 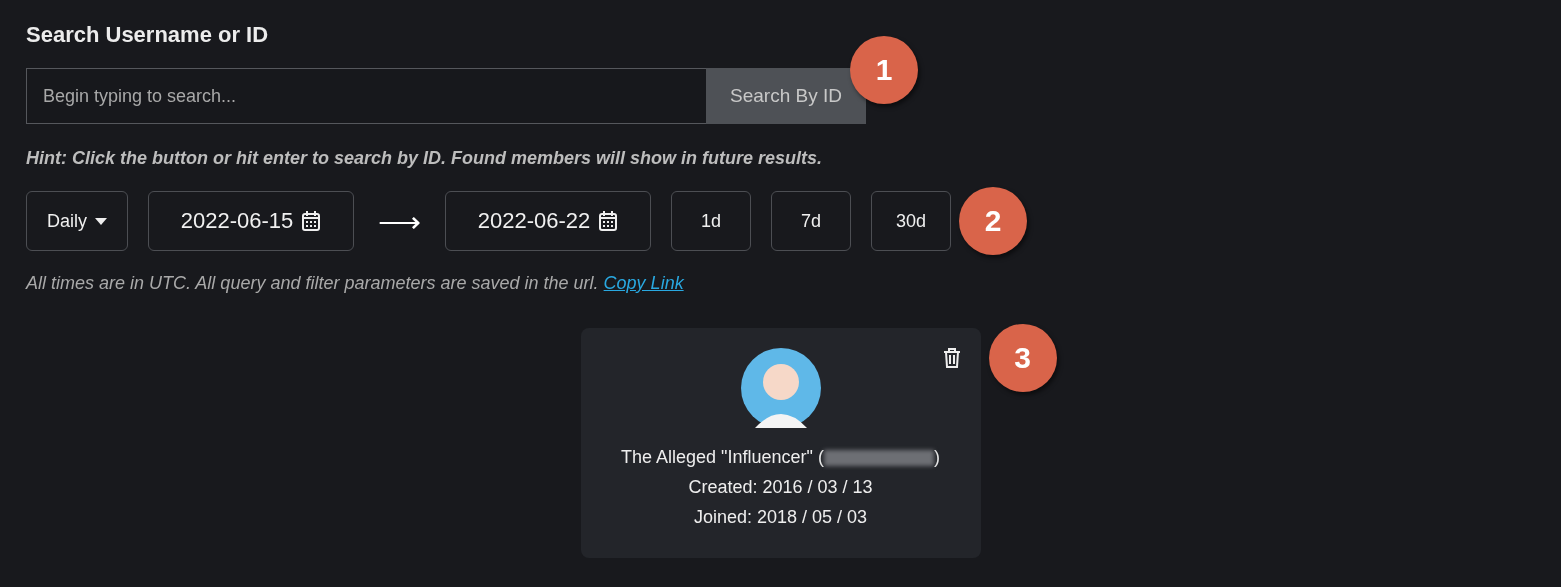 What do you see at coordinates (251, 221) in the screenshot?
I see `start-date-field: 2022-06-15` at bounding box center [251, 221].